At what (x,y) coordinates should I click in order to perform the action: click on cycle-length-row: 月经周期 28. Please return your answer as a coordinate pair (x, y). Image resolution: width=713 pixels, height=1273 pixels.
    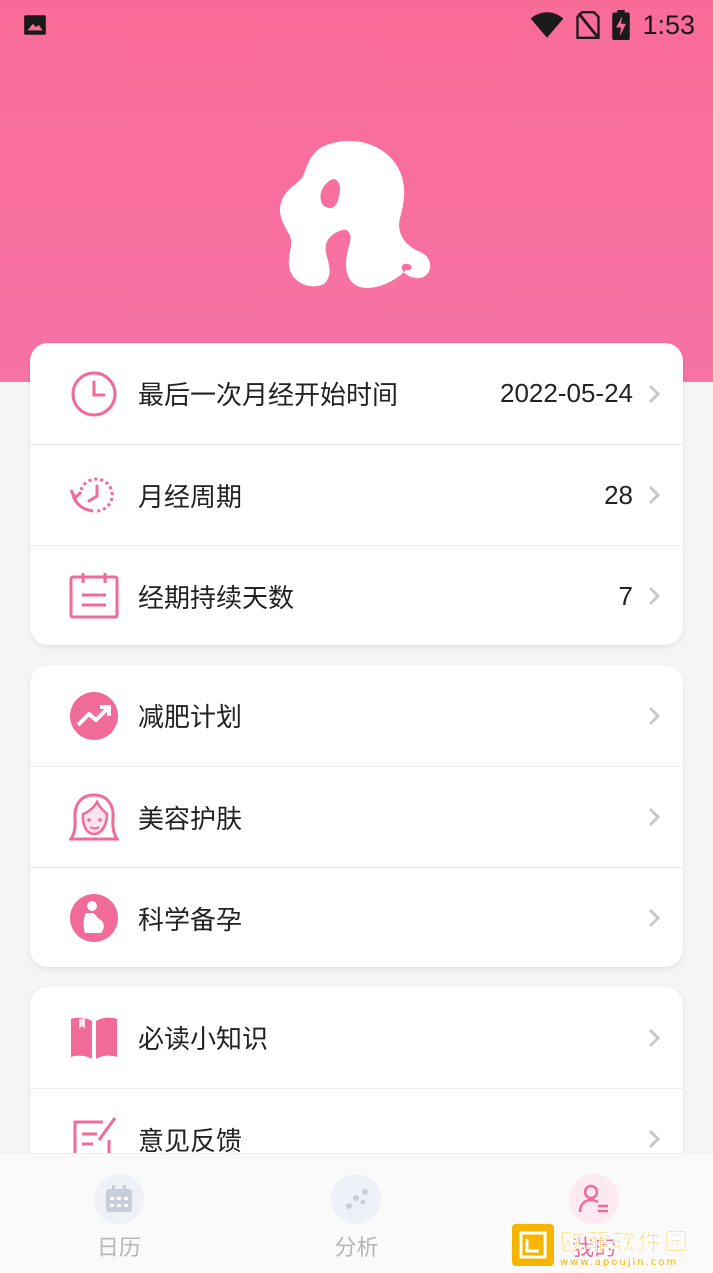
    Looking at the image, I should click on (356, 494).